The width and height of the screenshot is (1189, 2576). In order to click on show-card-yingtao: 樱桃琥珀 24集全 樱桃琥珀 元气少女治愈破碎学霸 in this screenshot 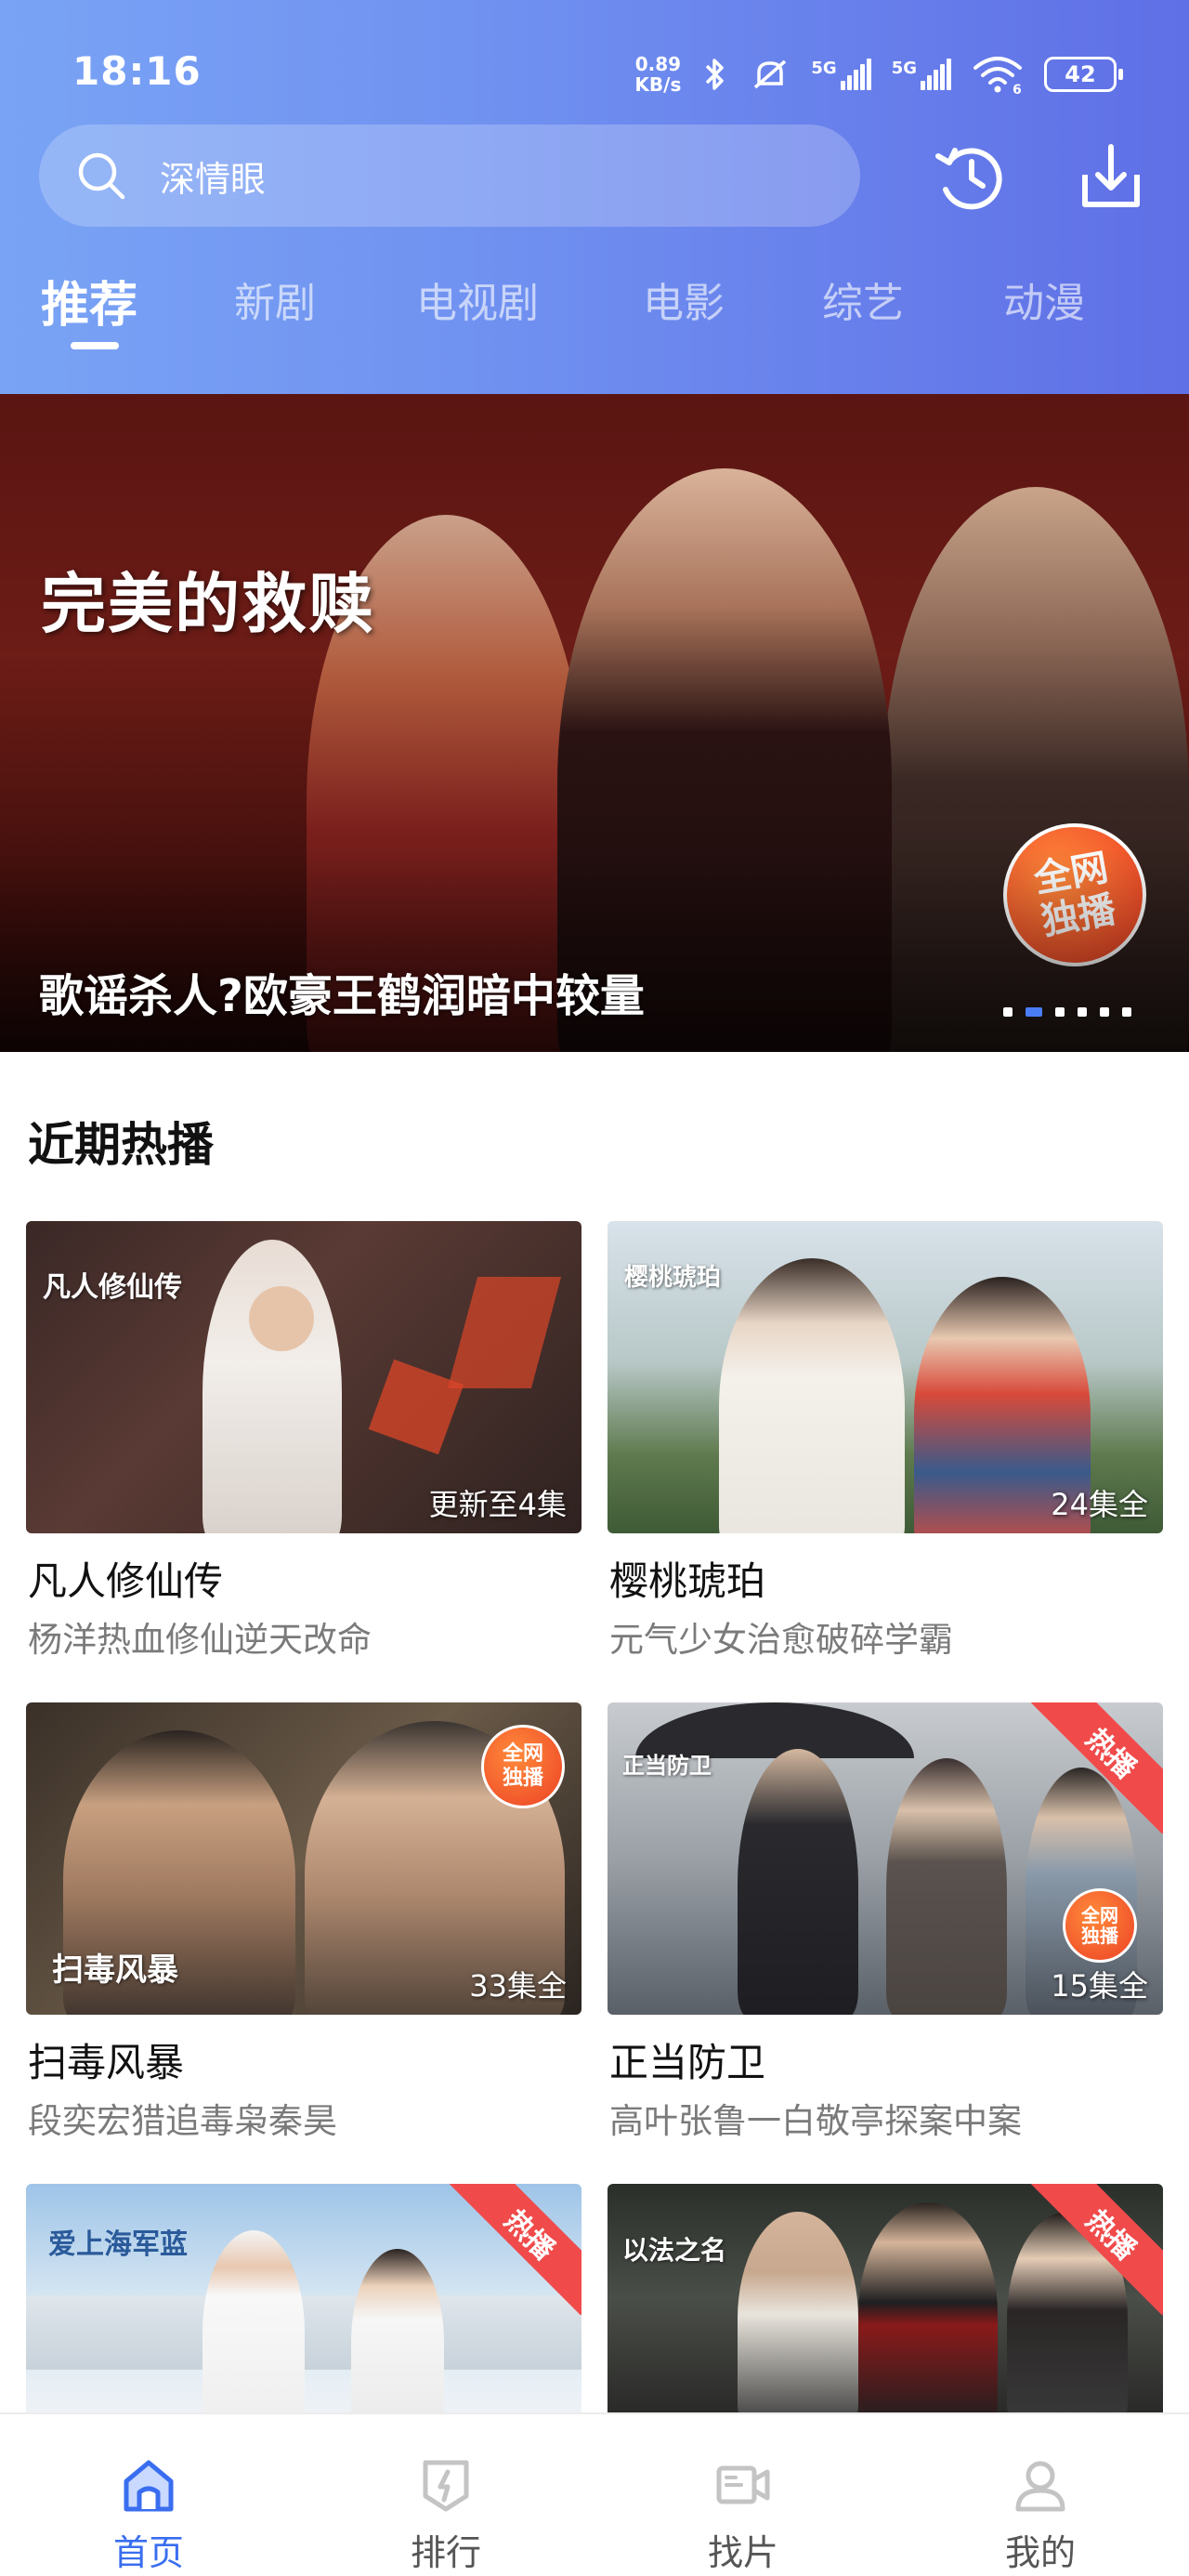, I will do `click(886, 1440)`.